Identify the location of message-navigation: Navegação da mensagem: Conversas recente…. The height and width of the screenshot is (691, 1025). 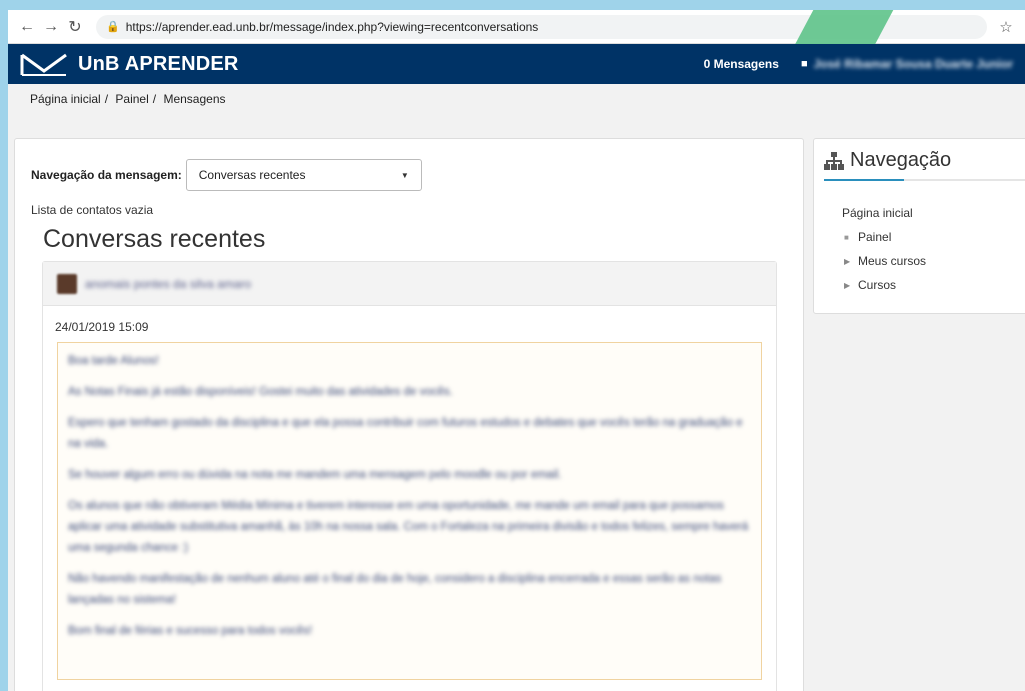
(226, 175).